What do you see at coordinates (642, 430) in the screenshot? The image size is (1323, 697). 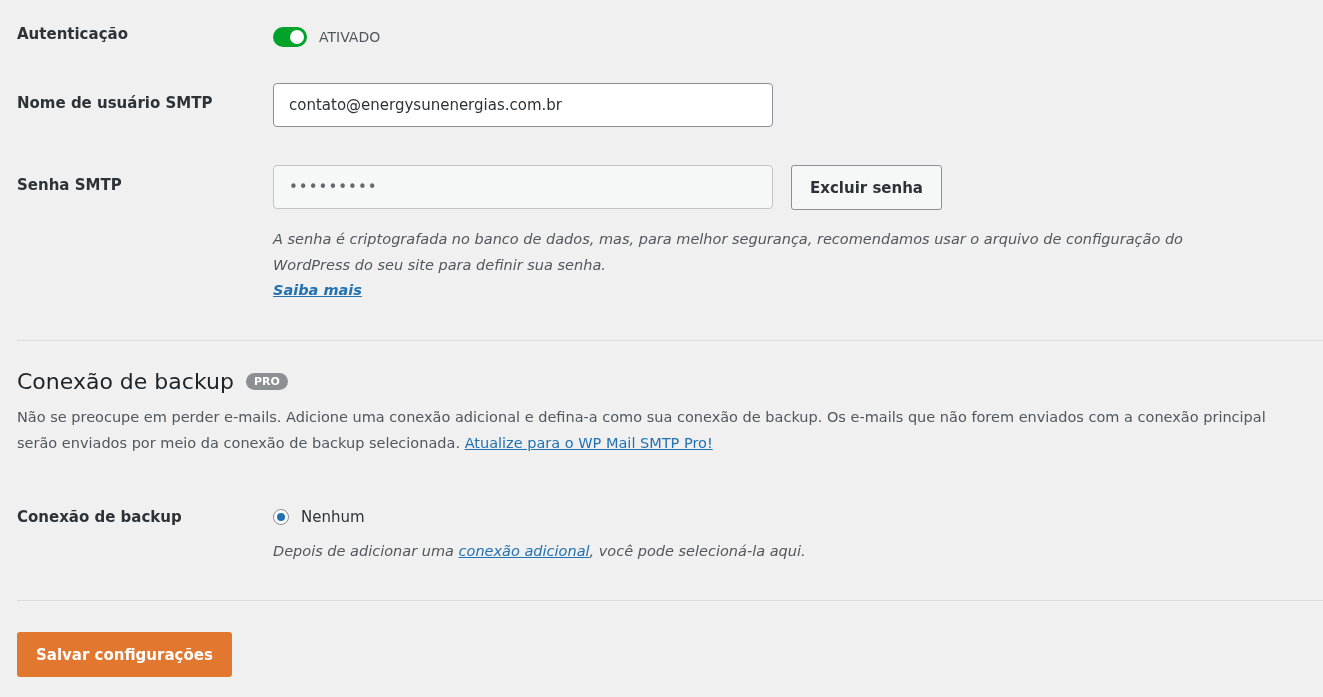 I see `section-description: Não se preocupe em perder e-mails. Adicione uma conexão adicional e defina-a como sua conexão de backup. Os e-mails que não forem enviados com a conexão principal serão enviados por meio da conexão de backup selecionada. Atualize para o WP Mail SMTP Pro!` at bounding box center [642, 430].